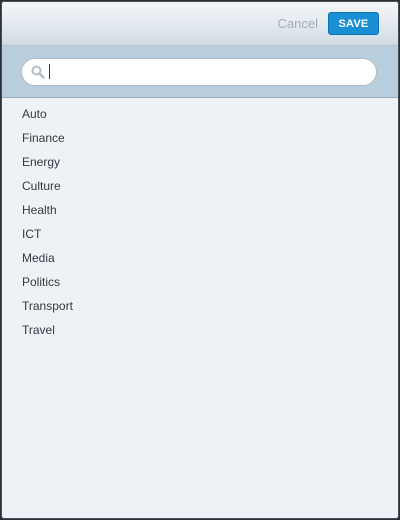 The width and height of the screenshot is (400, 520). Describe the element at coordinates (49, 71) in the screenshot. I see `text-caret` at that location.